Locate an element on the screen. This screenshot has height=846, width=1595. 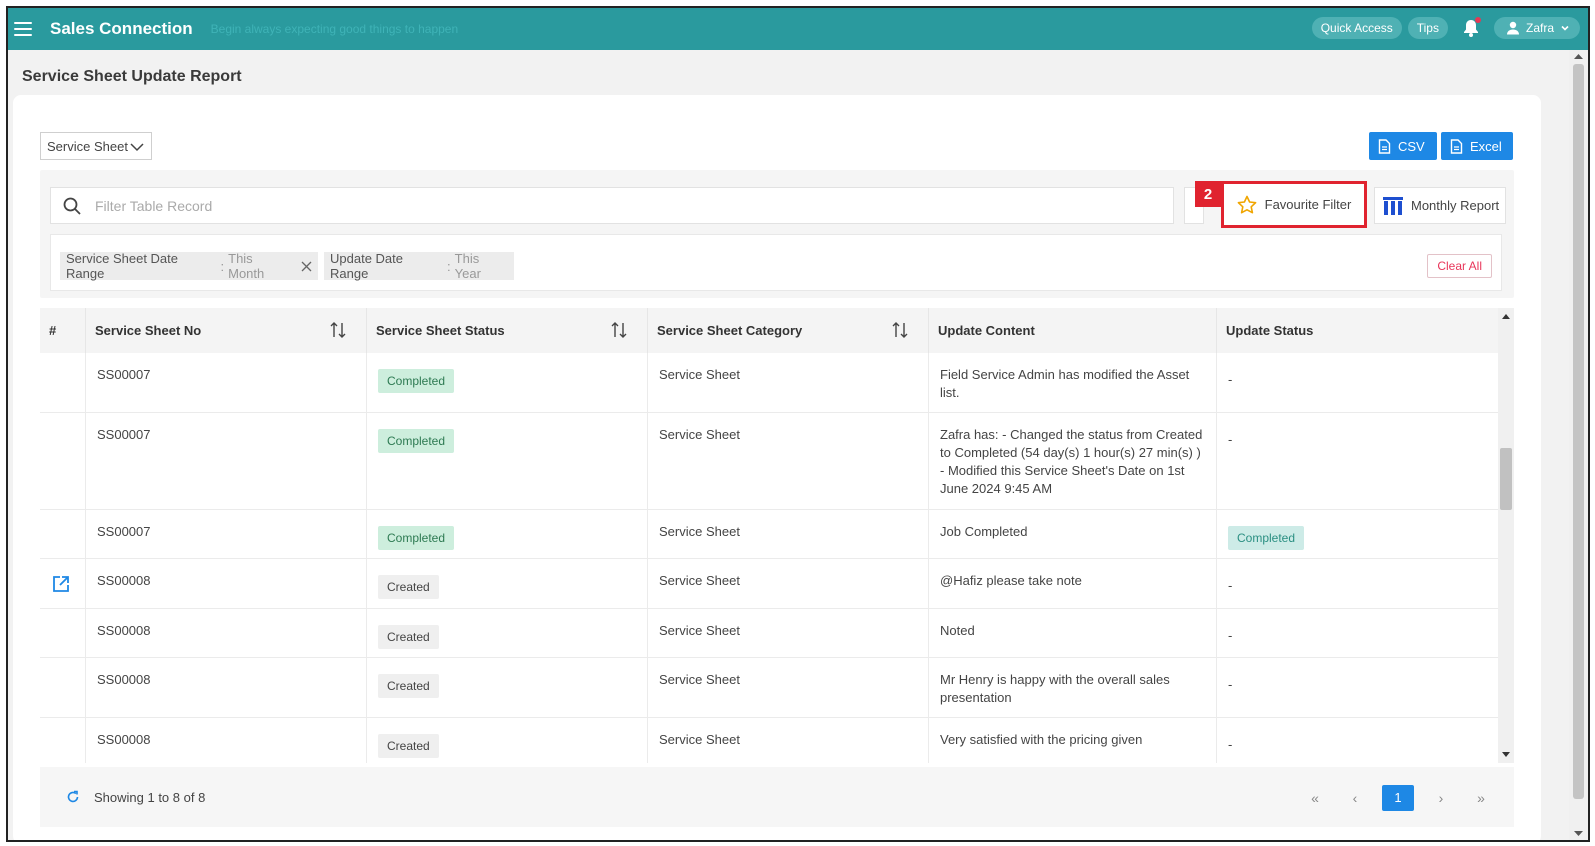
first-page-button: « is located at coordinates (1315, 798).